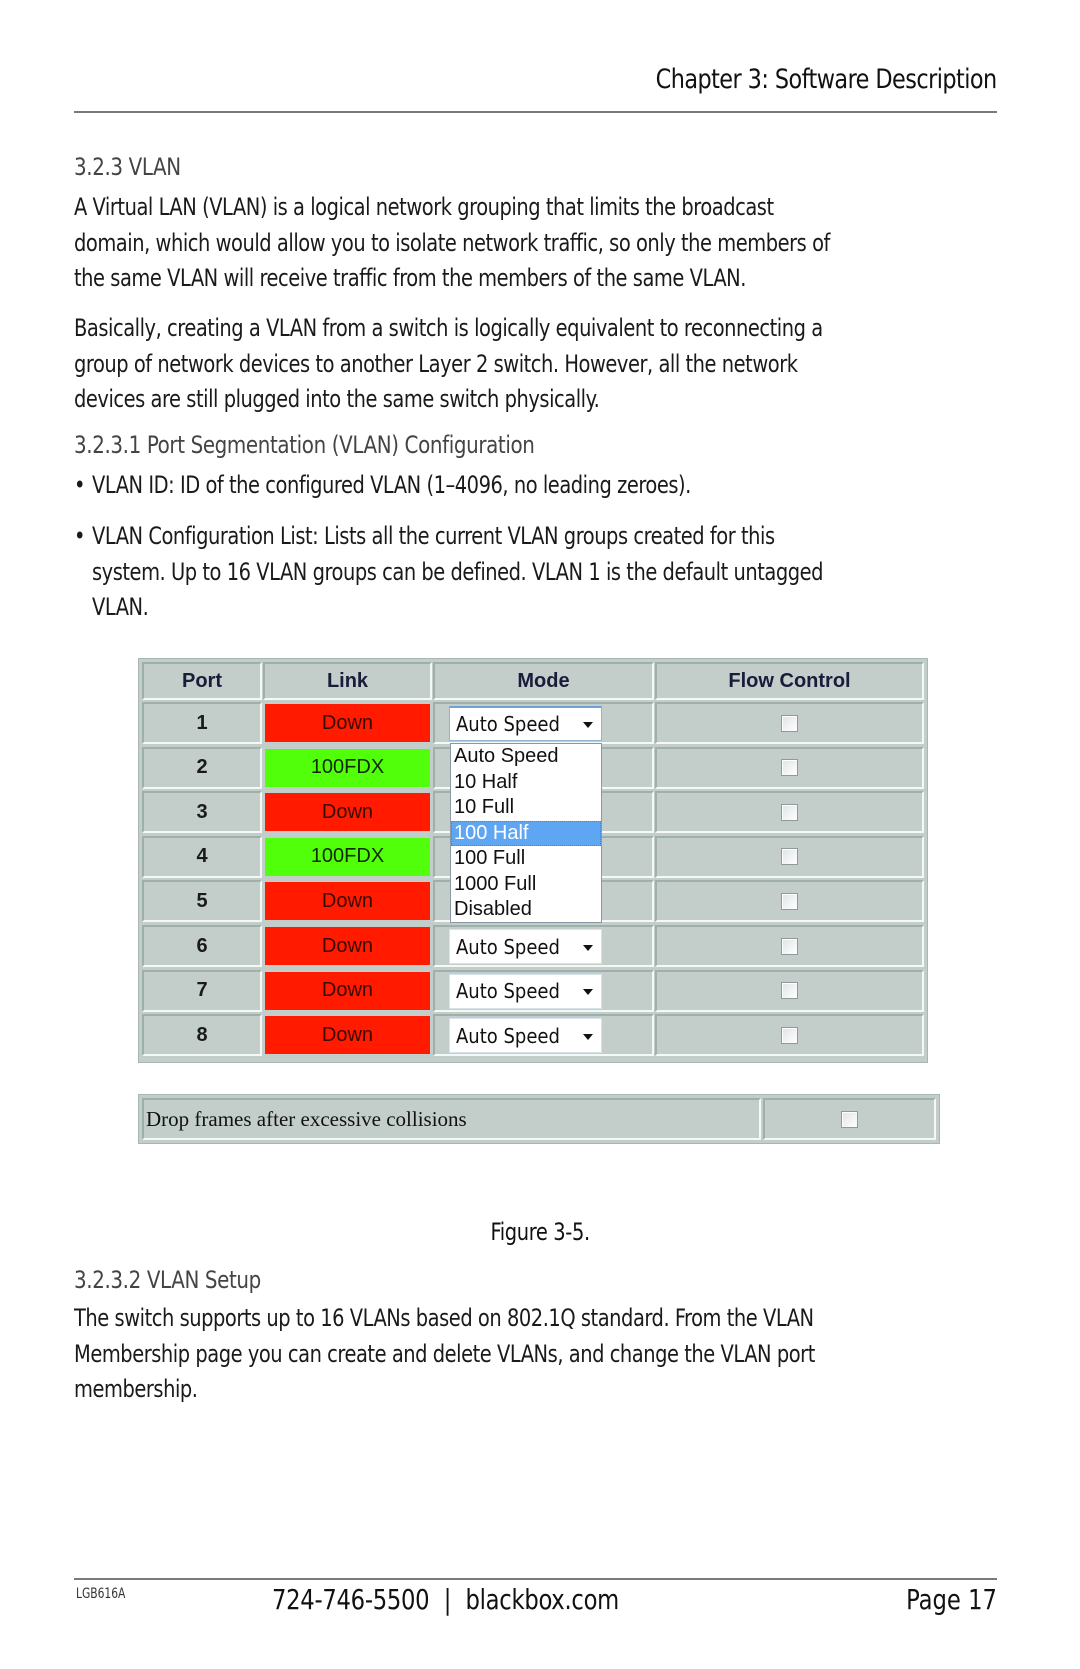  I want to click on port-number: 3, so click(202, 811).